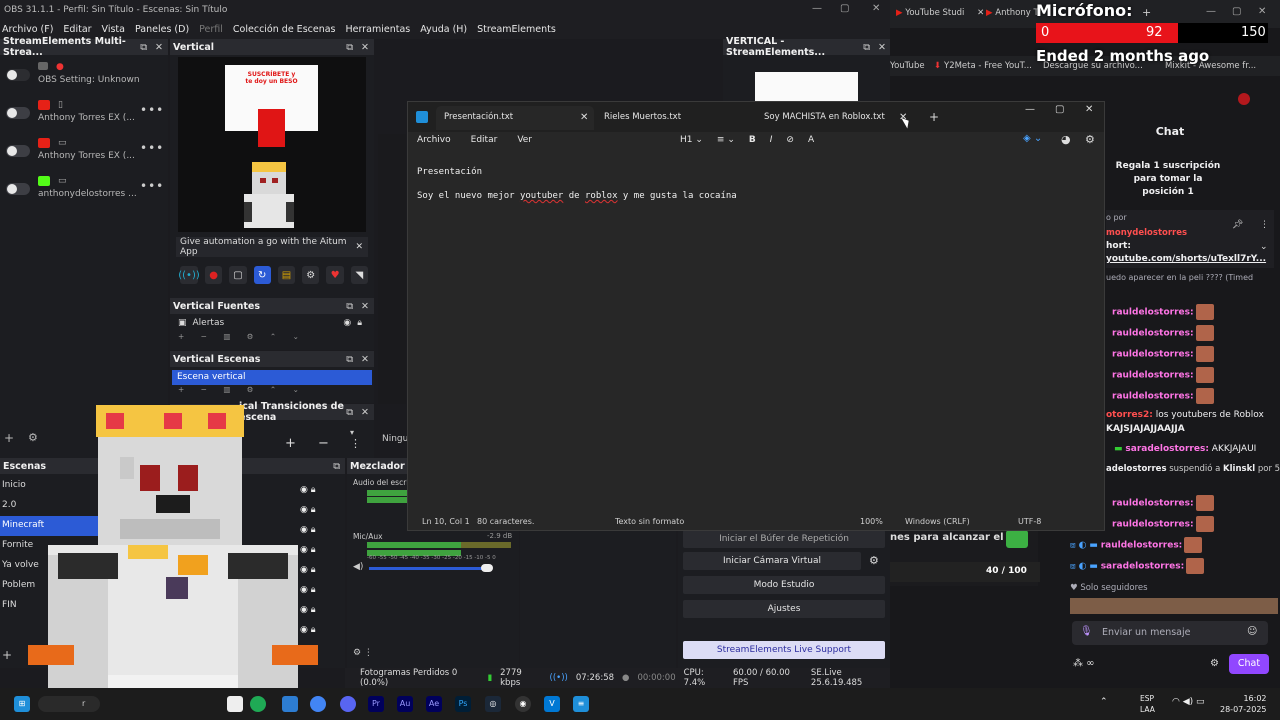 The height and width of the screenshot is (720, 1280). I want to click on lock-icon: 🔒︎, so click(359, 323).